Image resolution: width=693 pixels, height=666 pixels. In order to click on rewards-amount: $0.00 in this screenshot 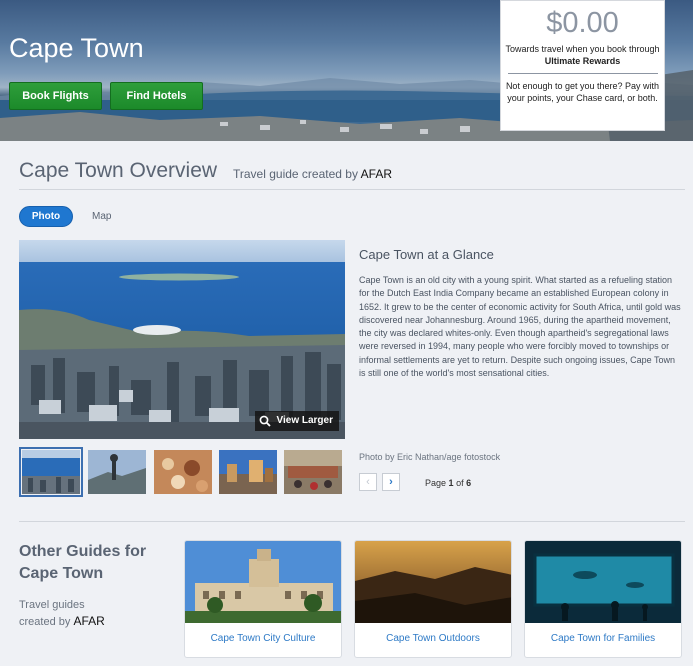, I will do `click(582, 23)`.